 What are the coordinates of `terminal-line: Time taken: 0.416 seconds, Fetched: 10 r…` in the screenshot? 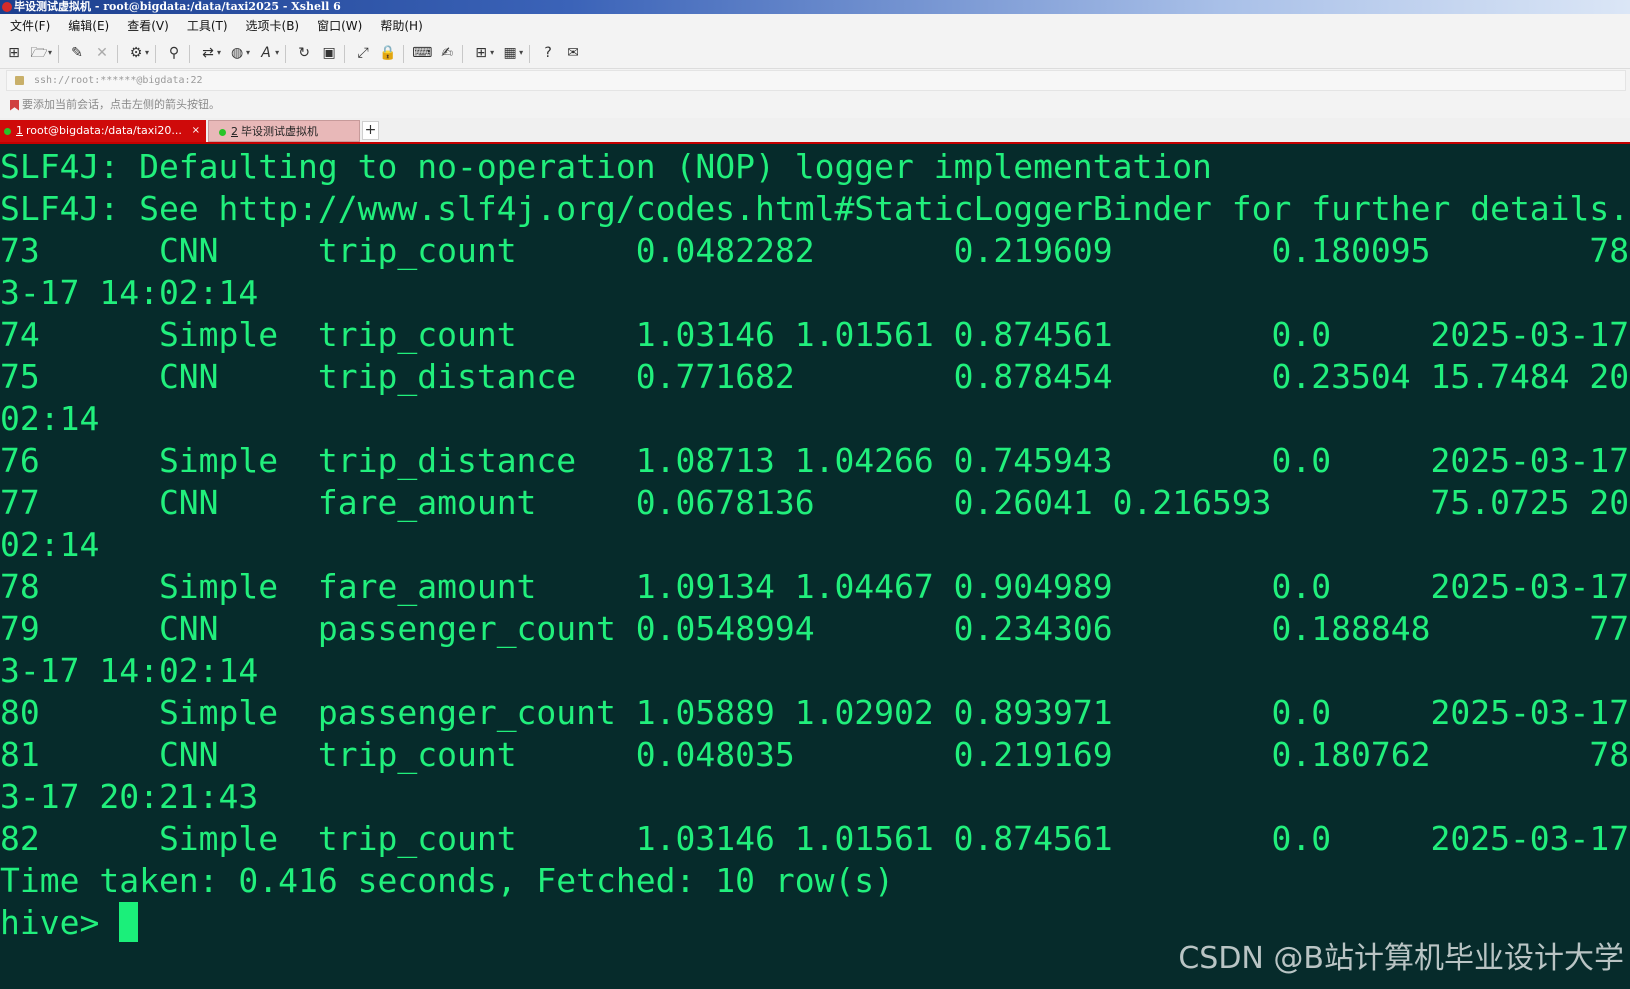 It's located at (447, 880).